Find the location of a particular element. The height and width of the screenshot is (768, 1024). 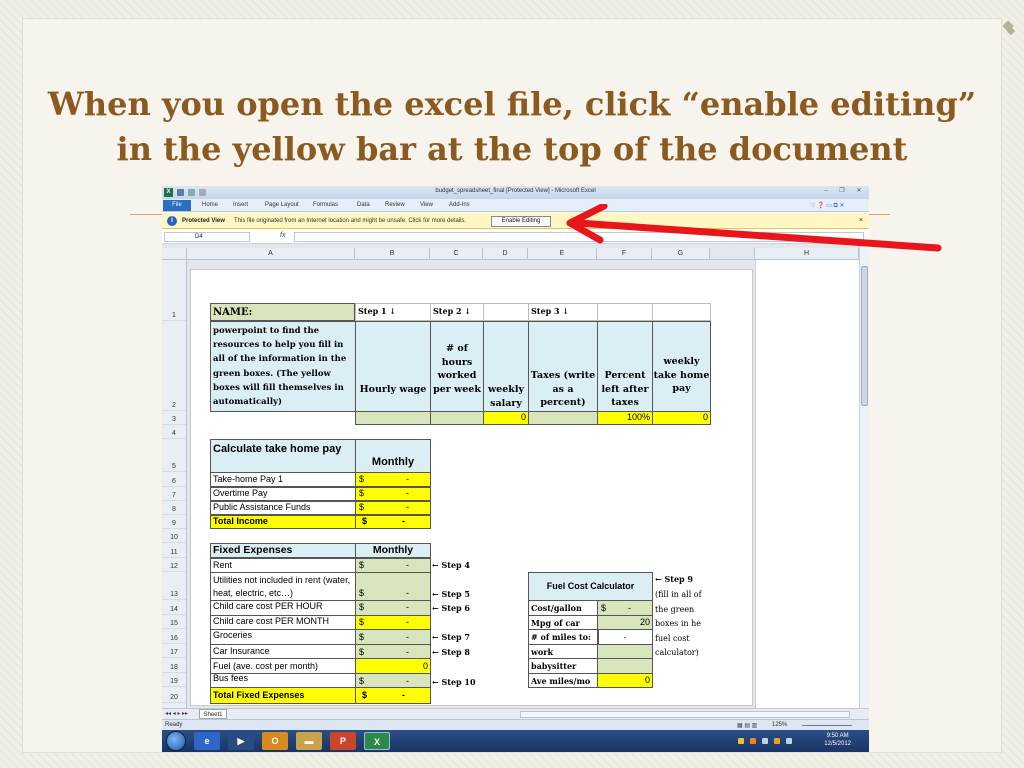

row-header-2: 2 is located at coordinates (174, 366).